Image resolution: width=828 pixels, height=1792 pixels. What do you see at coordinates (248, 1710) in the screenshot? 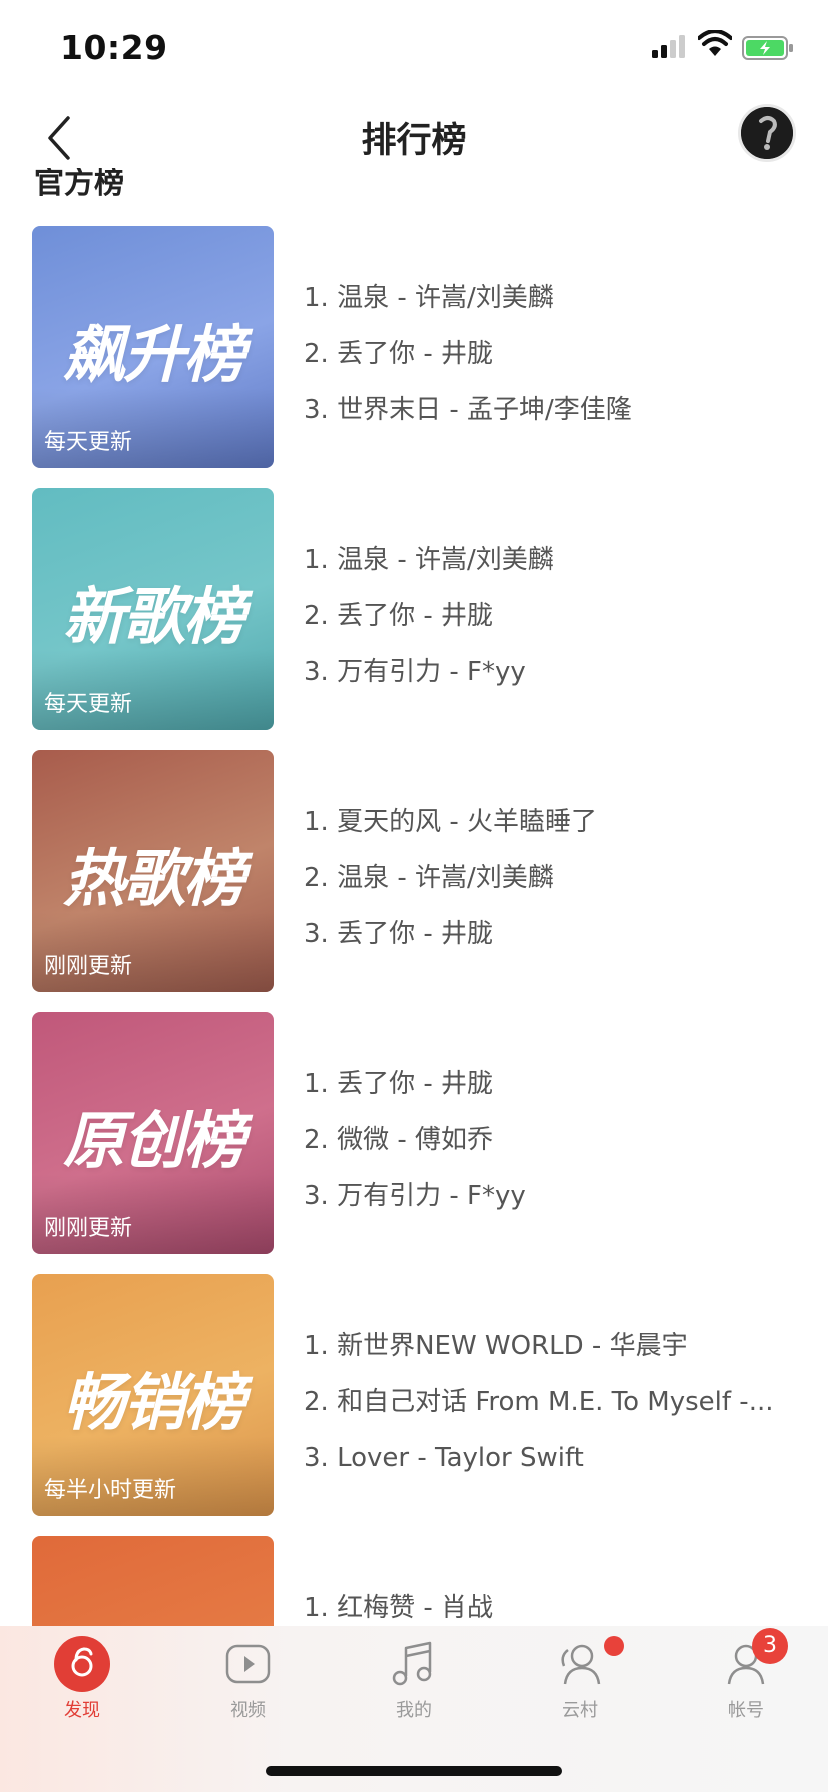
I see `tab-label: 视频` at bounding box center [248, 1710].